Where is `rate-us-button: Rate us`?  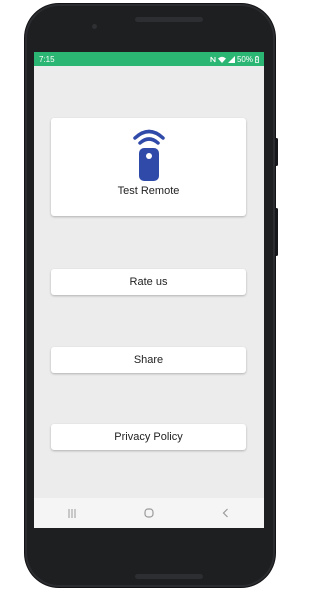
rate-us-button: Rate us is located at coordinates (148, 282).